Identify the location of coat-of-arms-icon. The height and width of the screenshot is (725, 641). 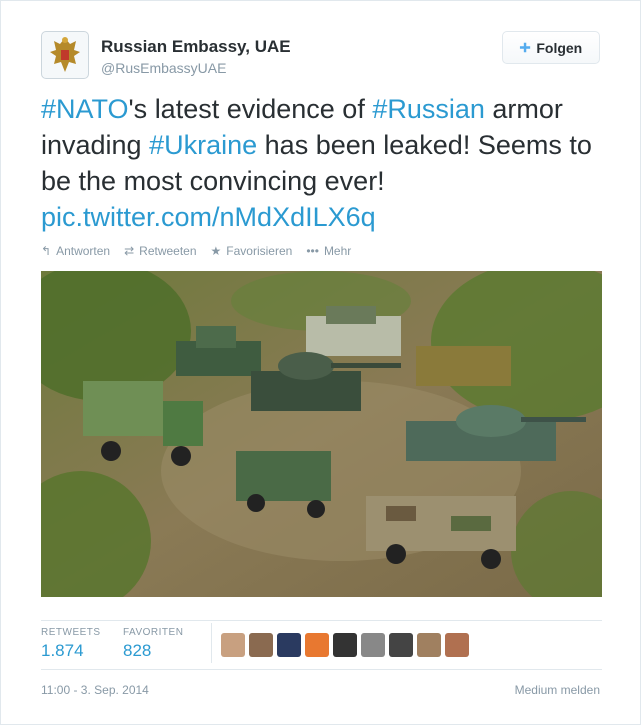
(65, 54).